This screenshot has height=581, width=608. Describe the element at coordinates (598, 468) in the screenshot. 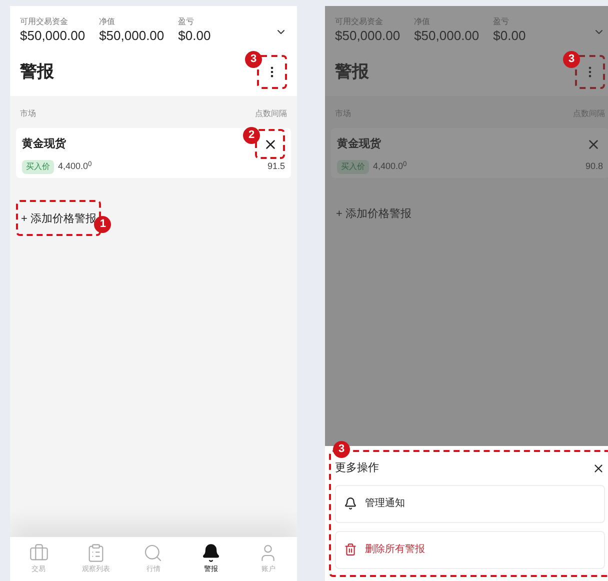

I see `close-icon` at that location.